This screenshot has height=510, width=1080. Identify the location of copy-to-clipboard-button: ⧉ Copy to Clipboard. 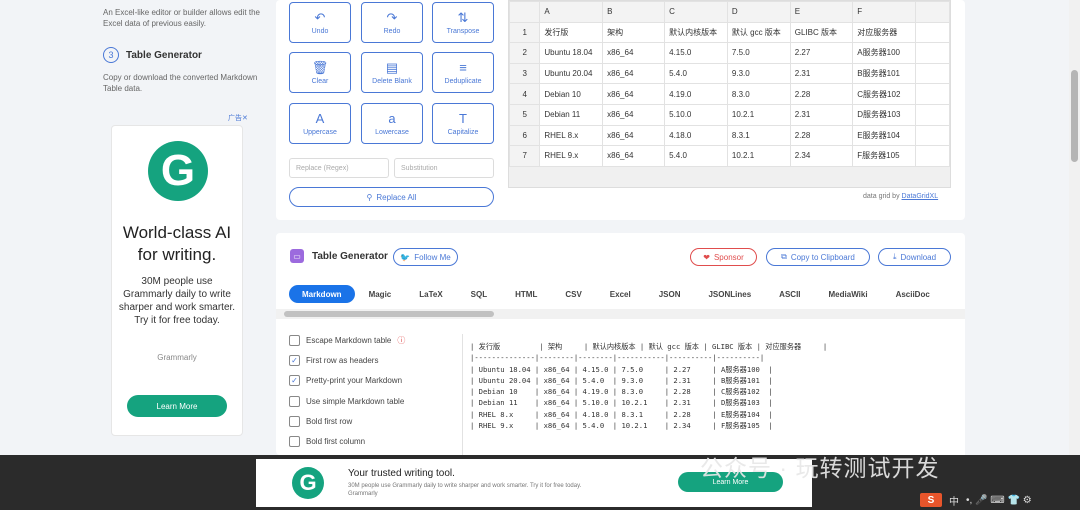
(818, 257).